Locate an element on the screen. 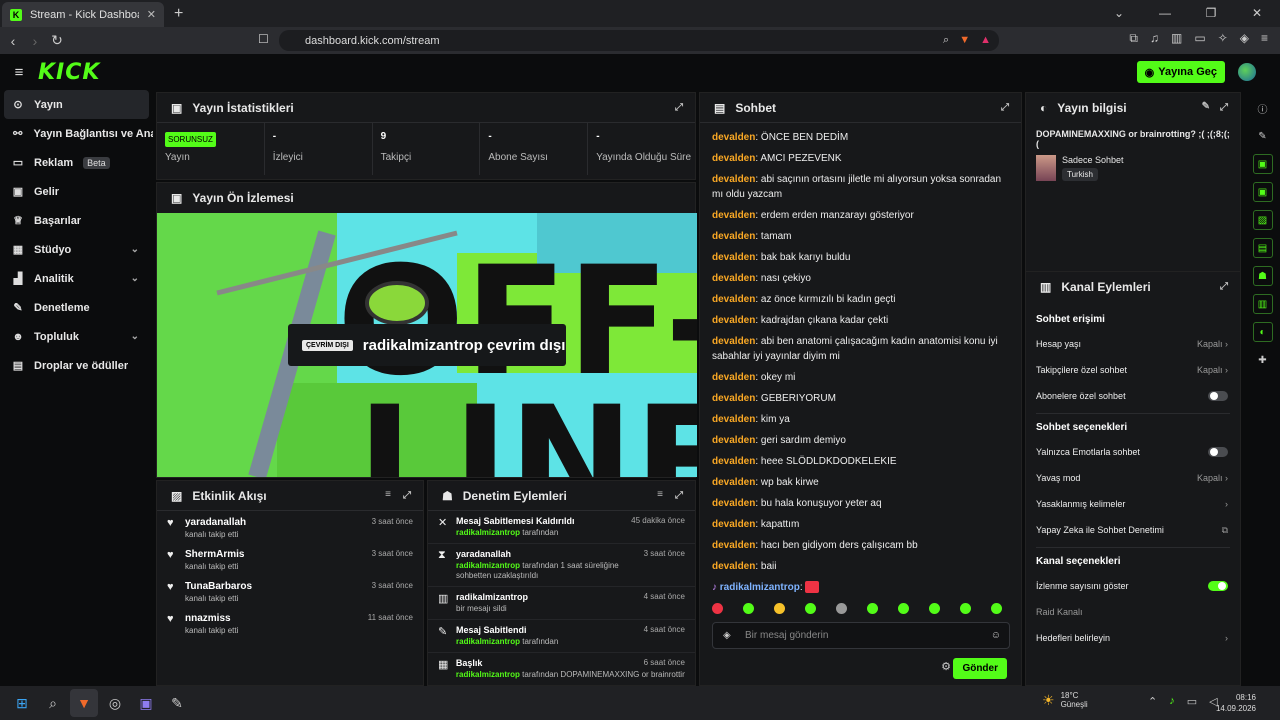  follower-name: nnazmiss is located at coordinates (211, 618).